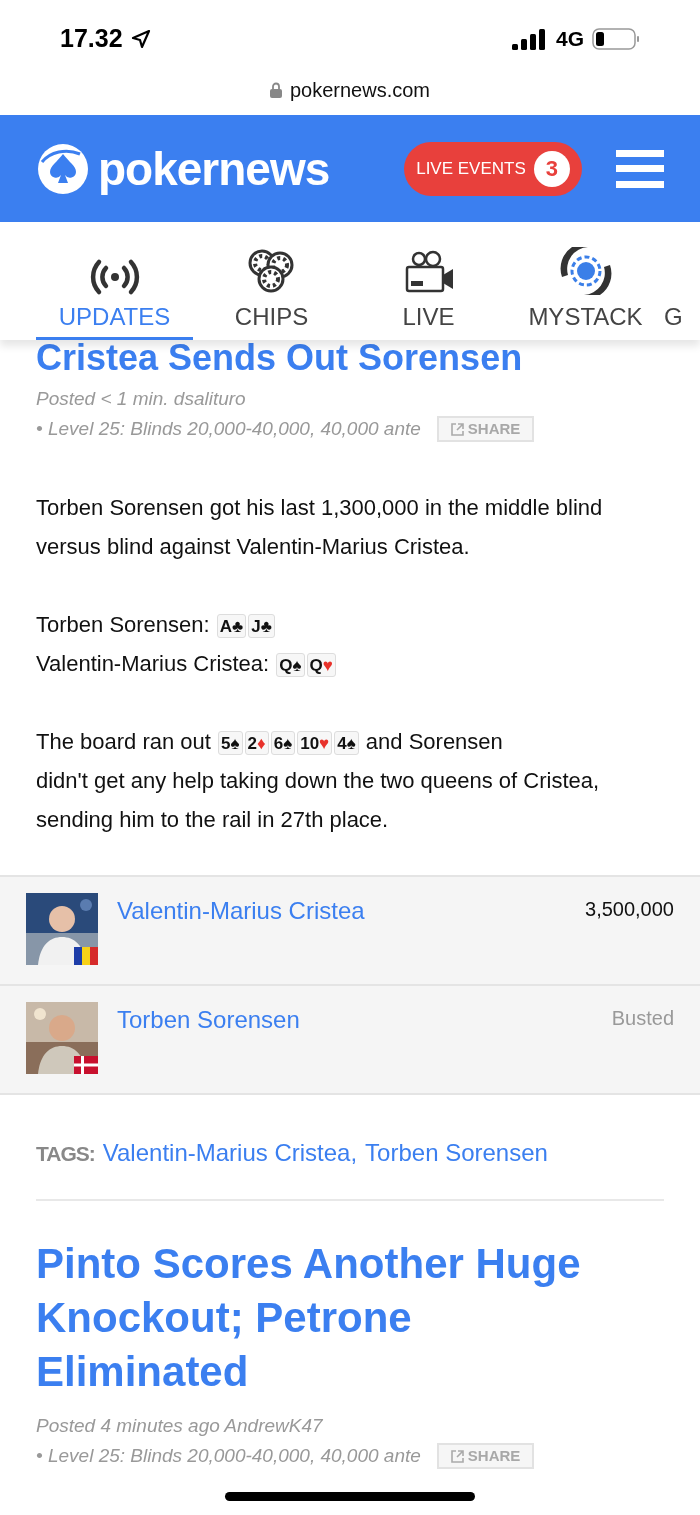 The width and height of the screenshot is (700, 1515). I want to click on player-name-link: Valentin-Marius Cristea, so click(241, 911).